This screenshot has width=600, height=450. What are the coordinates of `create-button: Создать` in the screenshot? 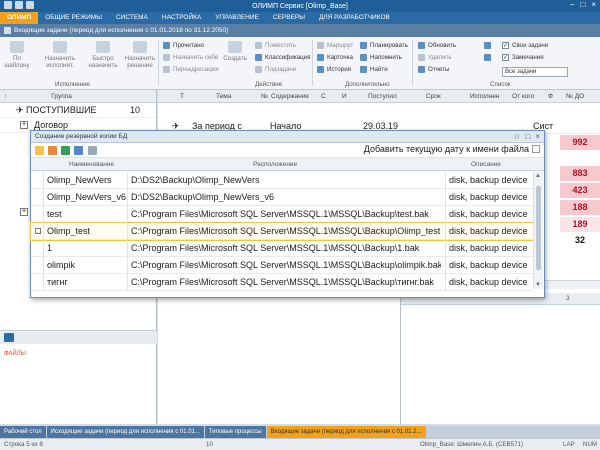 It's located at (235, 51).